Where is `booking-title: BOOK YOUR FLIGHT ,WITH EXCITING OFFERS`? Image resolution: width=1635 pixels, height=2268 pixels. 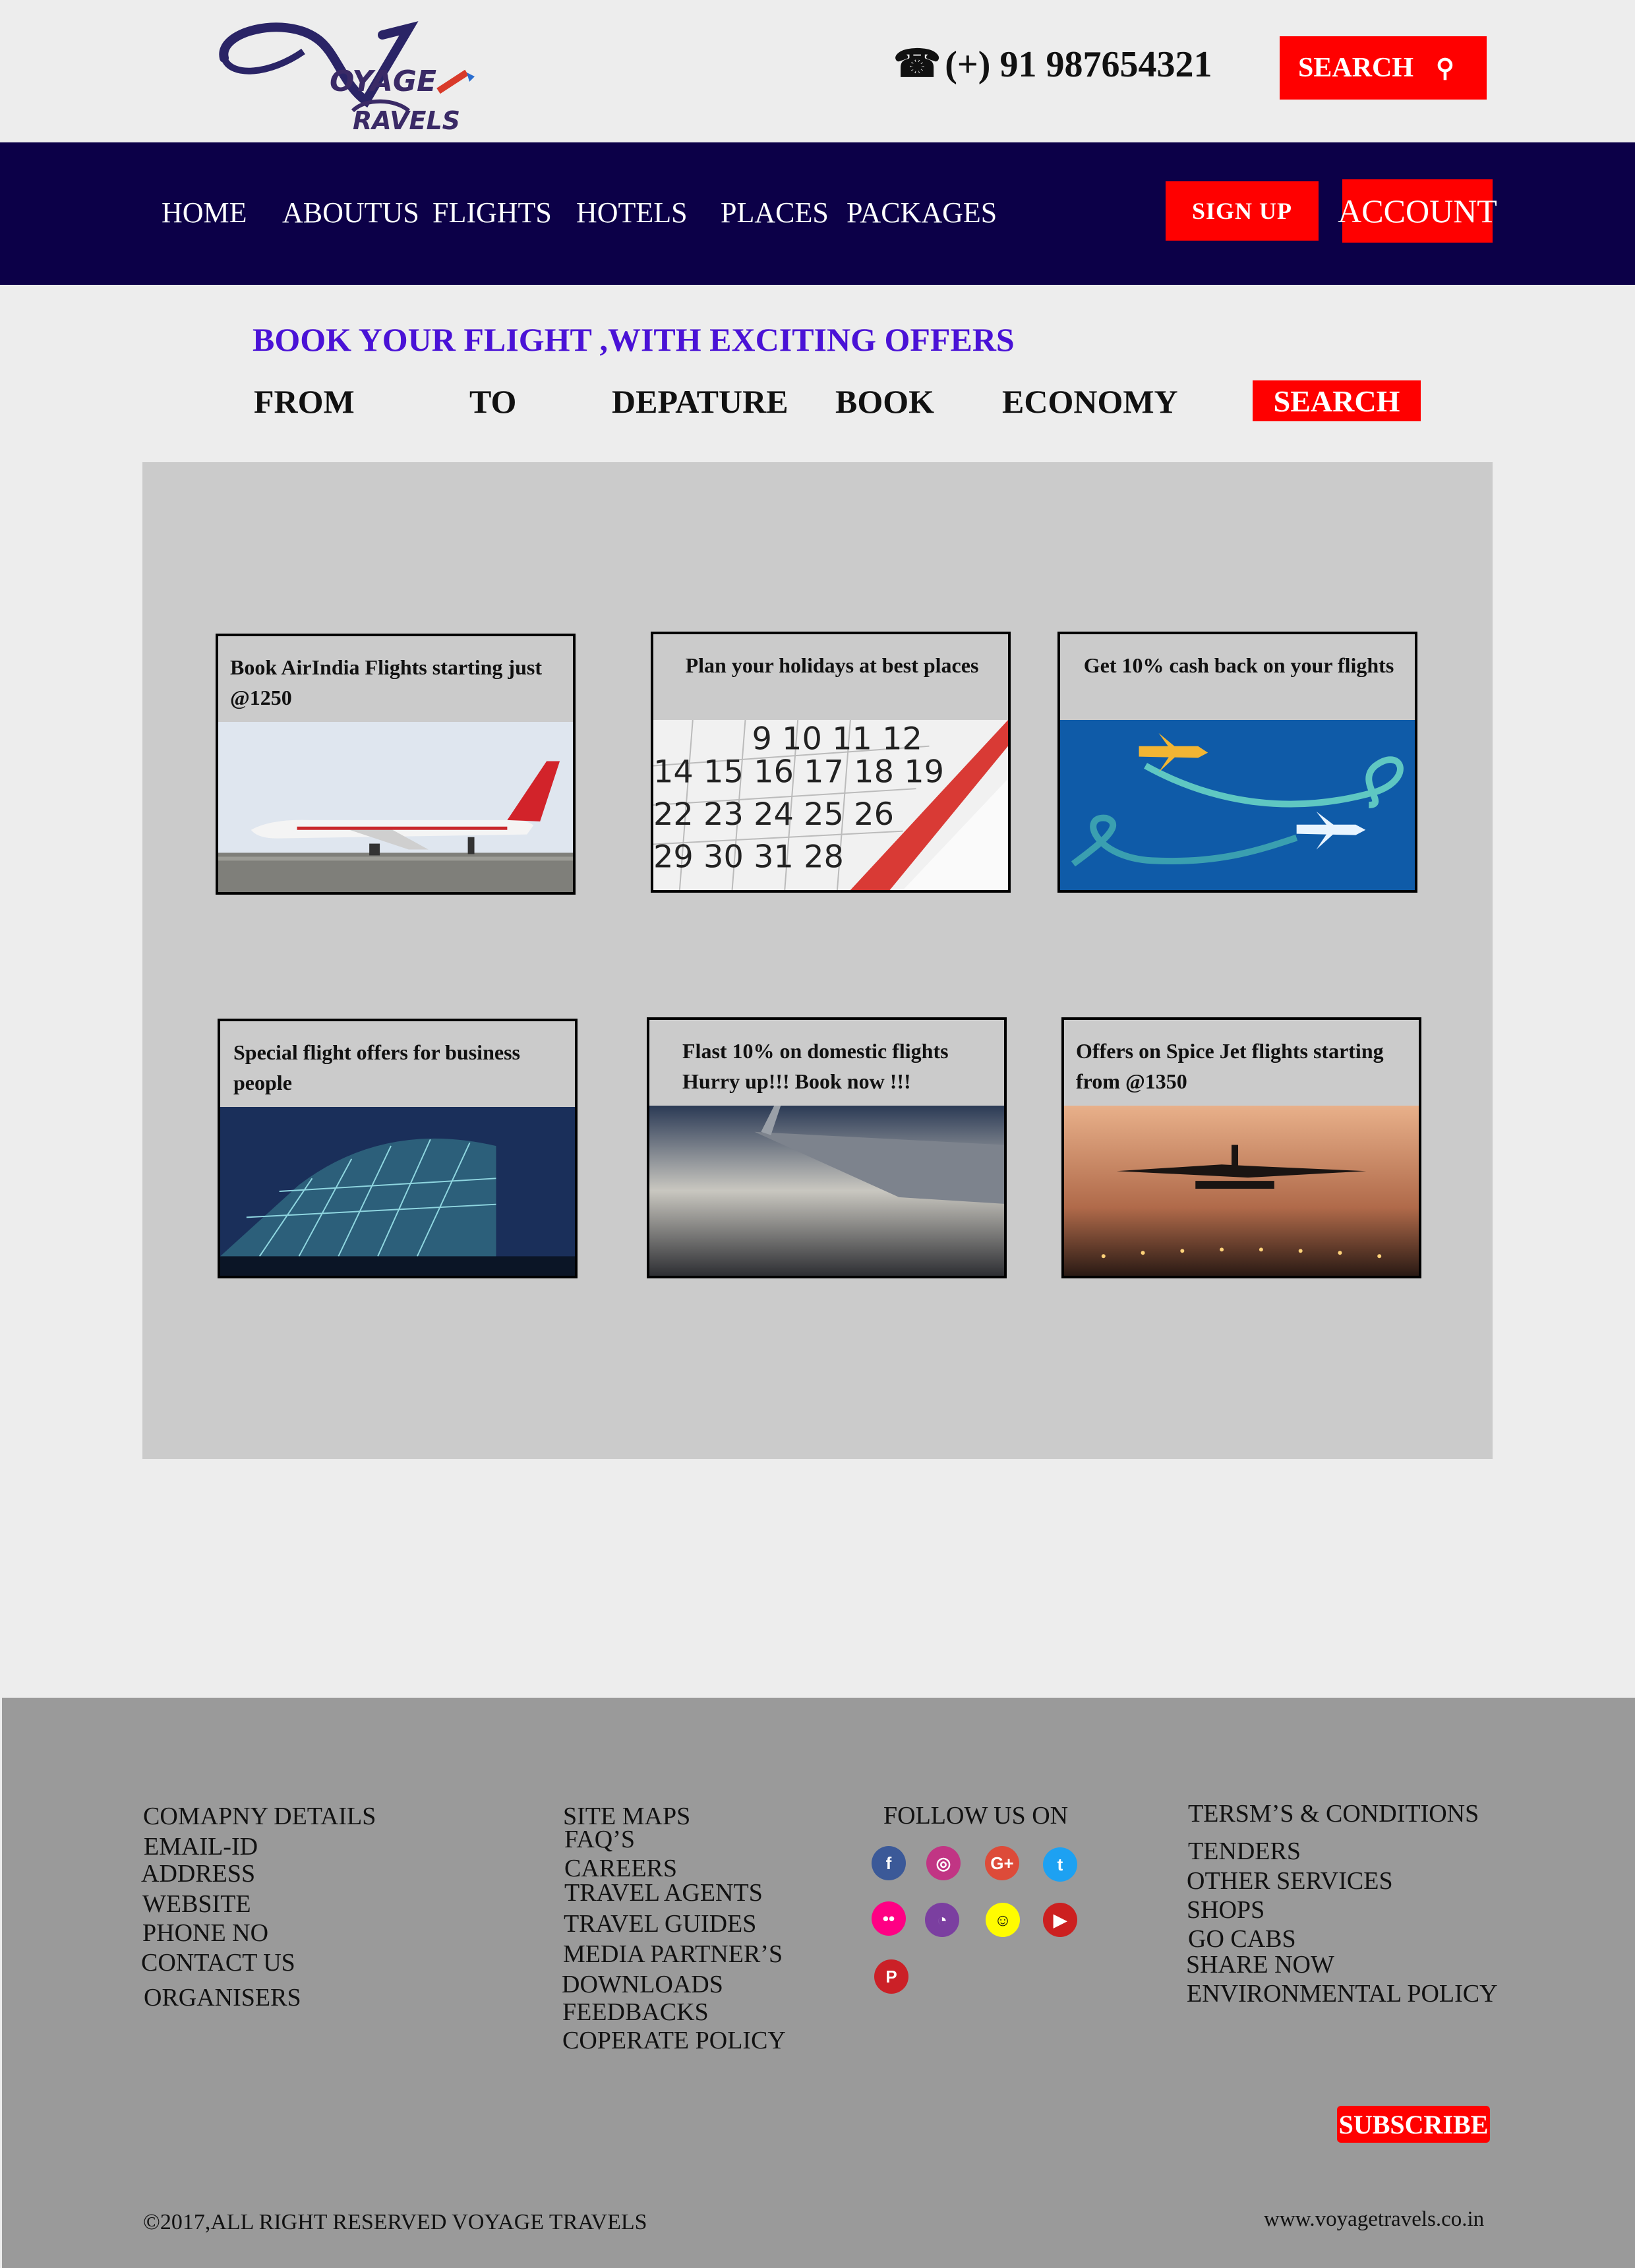 booking-title: BOOK YOUR FLIGHT ,WITH EXCITING OFFERS is located at coordinates (634, 339).